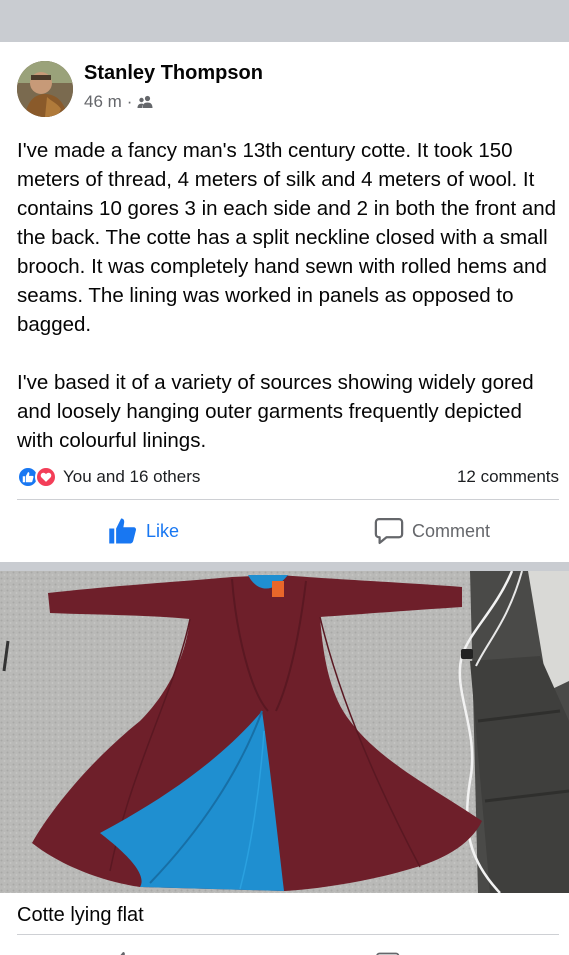 The width and height of the screenshot is (569, 955). Describe the element at coordinates (145, 101) in the screenshot. I see `friends-icon` at that location.